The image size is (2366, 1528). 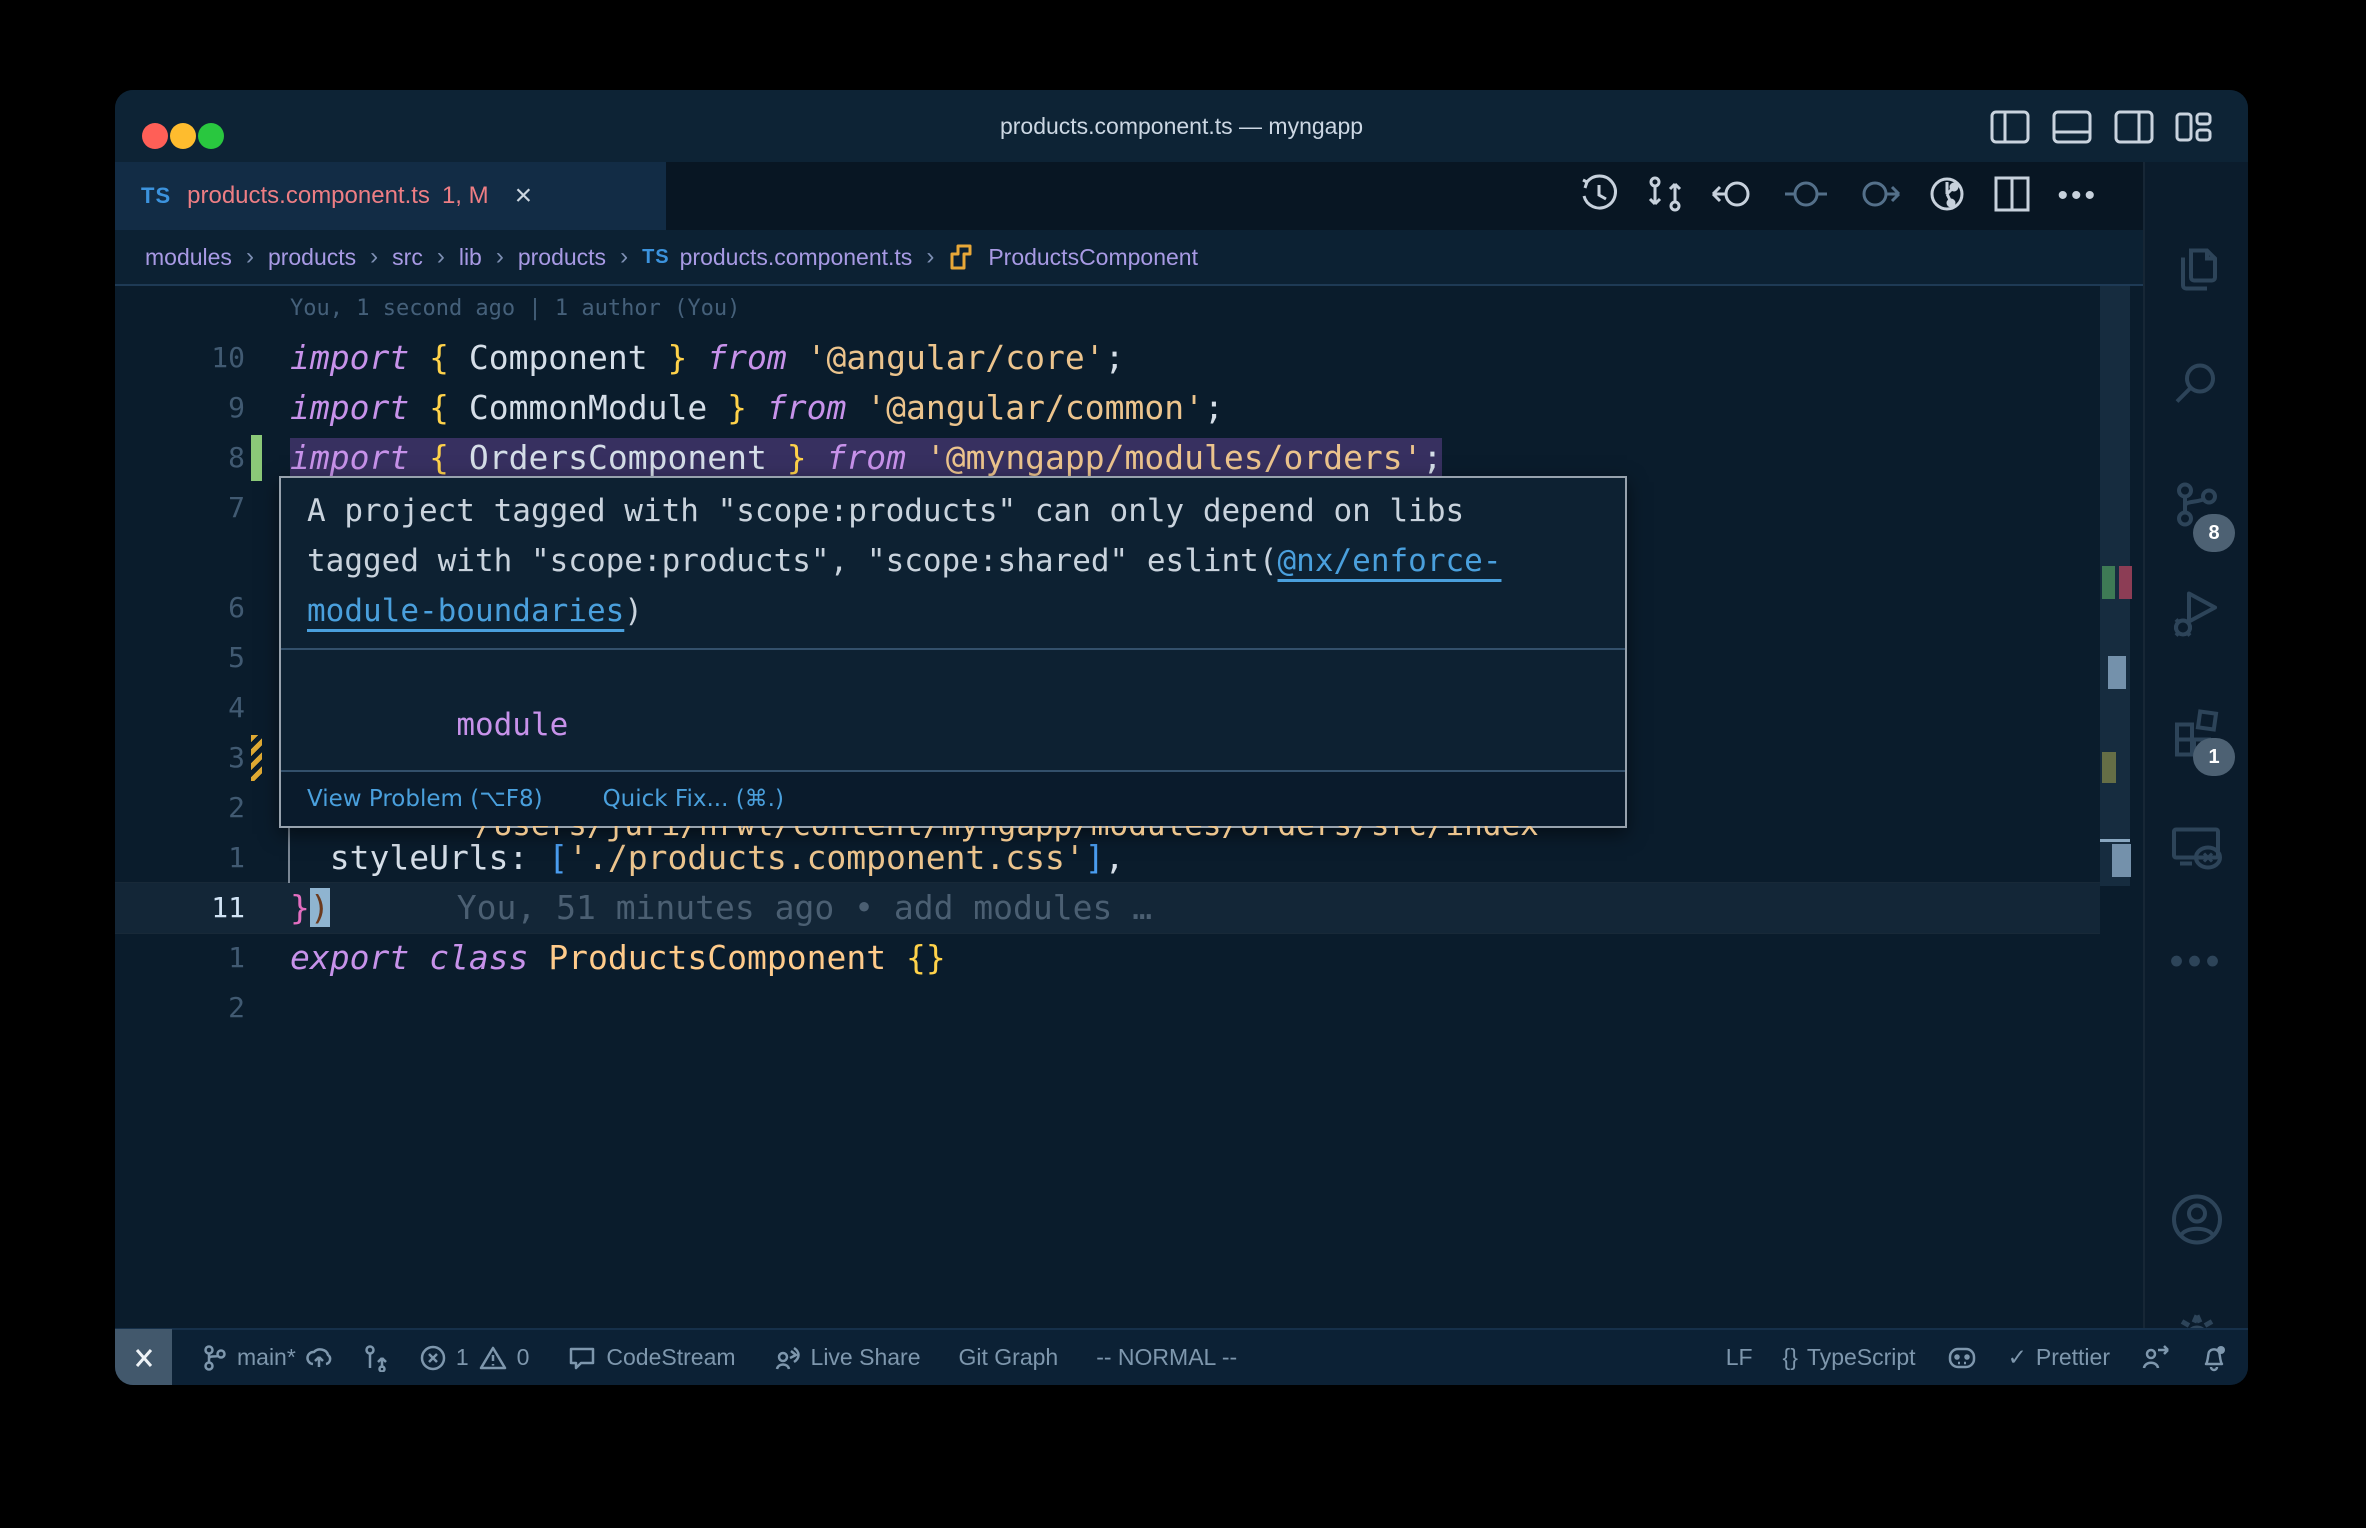 I want to click on vim-mode-indicator: -- NORMAL --, so click(x=1166, y=1357).